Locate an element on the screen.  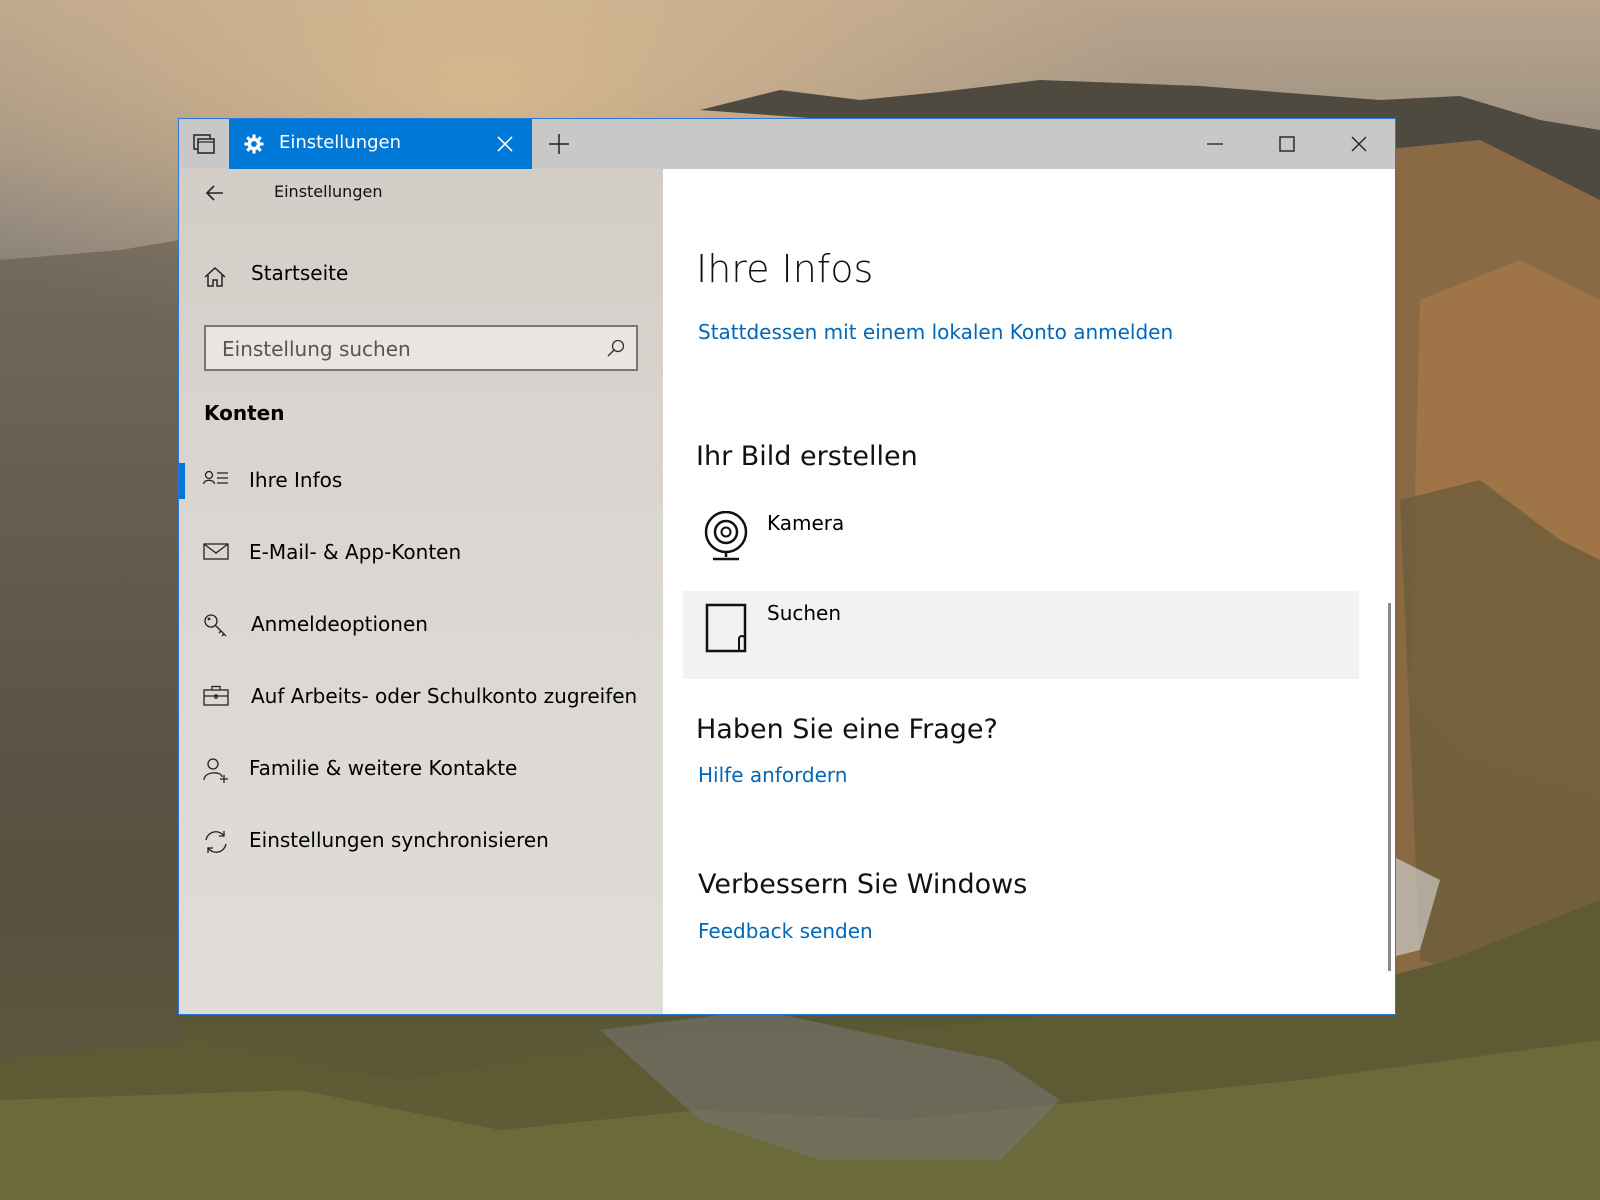
minimize-icon is located at coordinates (1215, 144).